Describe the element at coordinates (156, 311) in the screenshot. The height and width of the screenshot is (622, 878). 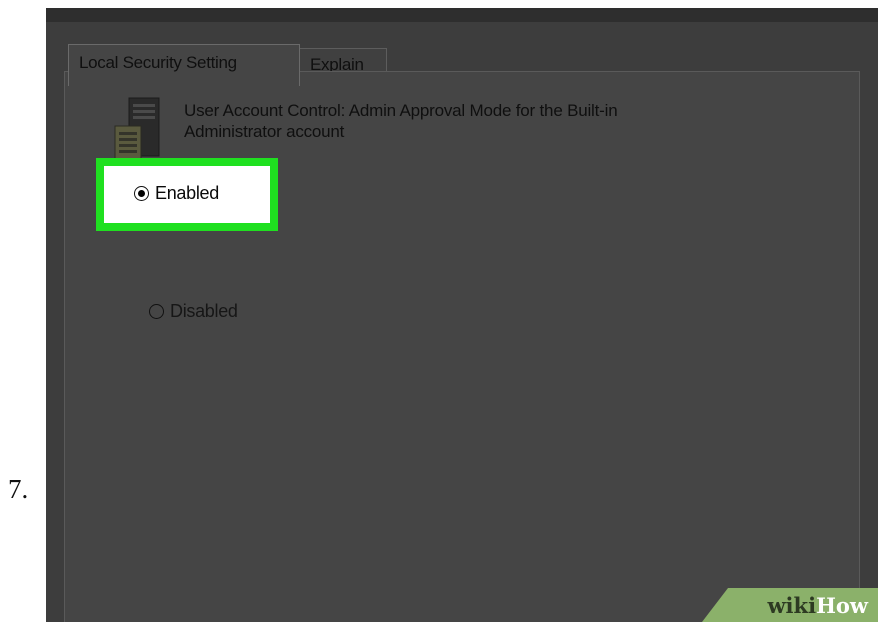
I see `disabled-radio-button` at that location.